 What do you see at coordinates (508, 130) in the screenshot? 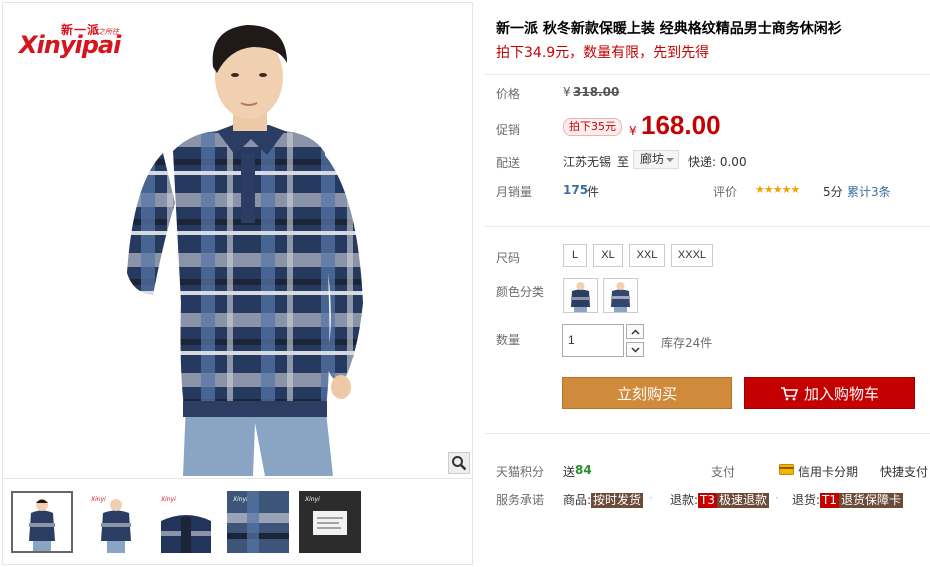
I see `promo-label: 促销` at bounding box center [508, 130].